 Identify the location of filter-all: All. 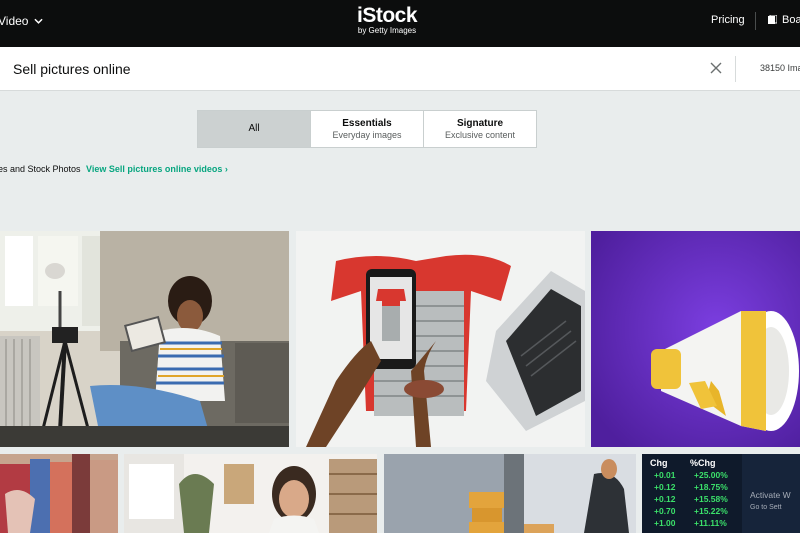
(254, 129).